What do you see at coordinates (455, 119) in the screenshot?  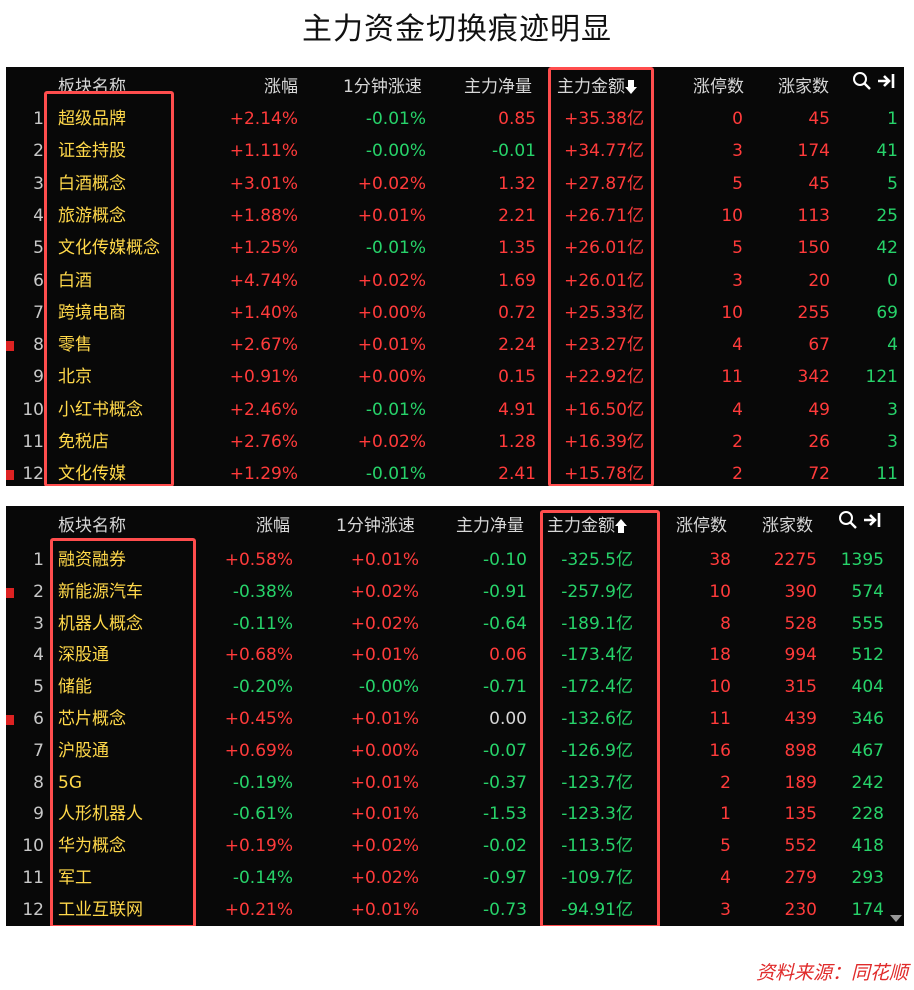 I see `table-row: 1 超级品牌 +2.14% -0.01% 0.85 +35.38亿 0 45 1` at bounding box center [455, 119].